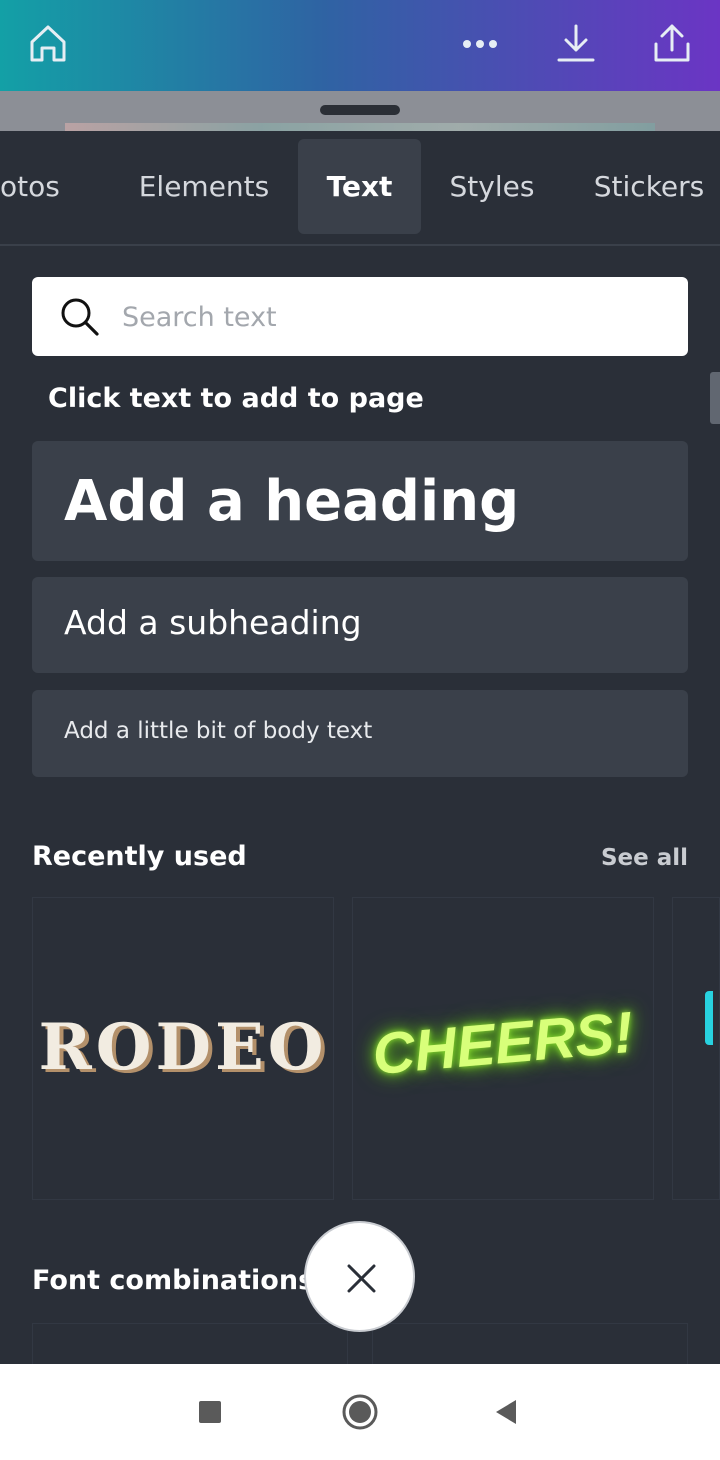  I want to click on share-icon, so click(672, 44).